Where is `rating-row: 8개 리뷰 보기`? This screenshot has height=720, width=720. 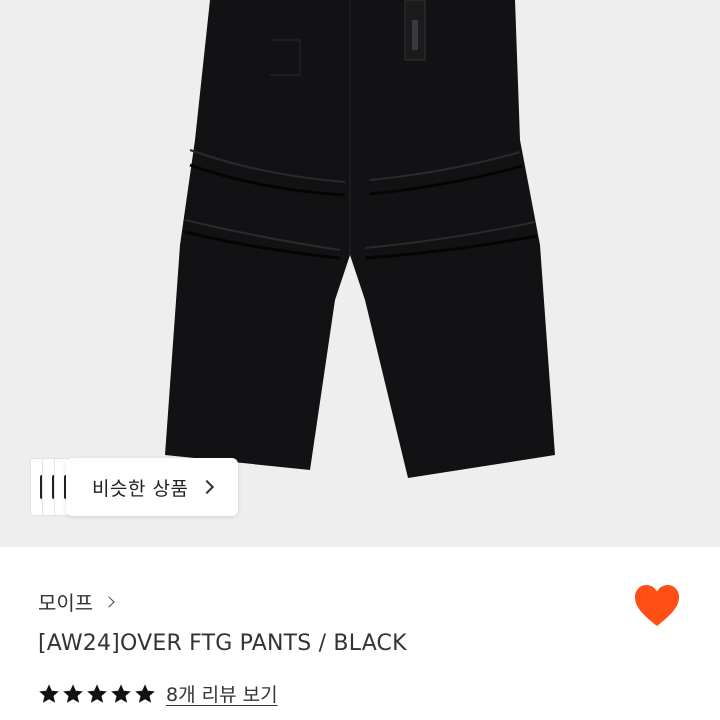
rating-row: 8개 리뷰 보기 is located at coordinates (158, 693).